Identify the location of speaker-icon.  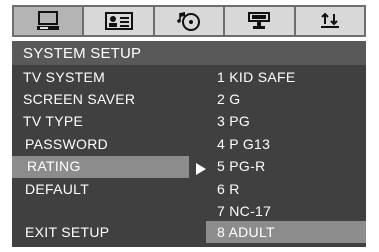
(259, 20).